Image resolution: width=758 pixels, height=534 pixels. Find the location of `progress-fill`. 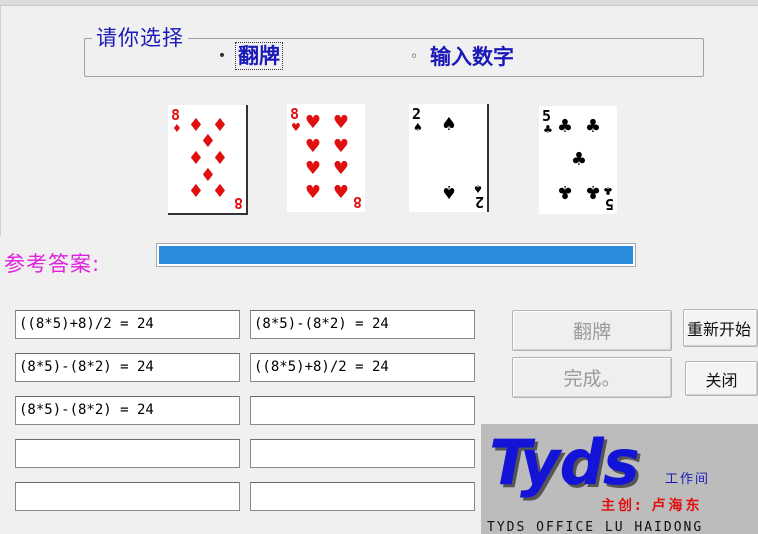

progress-fill is located at coordinates (396, 255).